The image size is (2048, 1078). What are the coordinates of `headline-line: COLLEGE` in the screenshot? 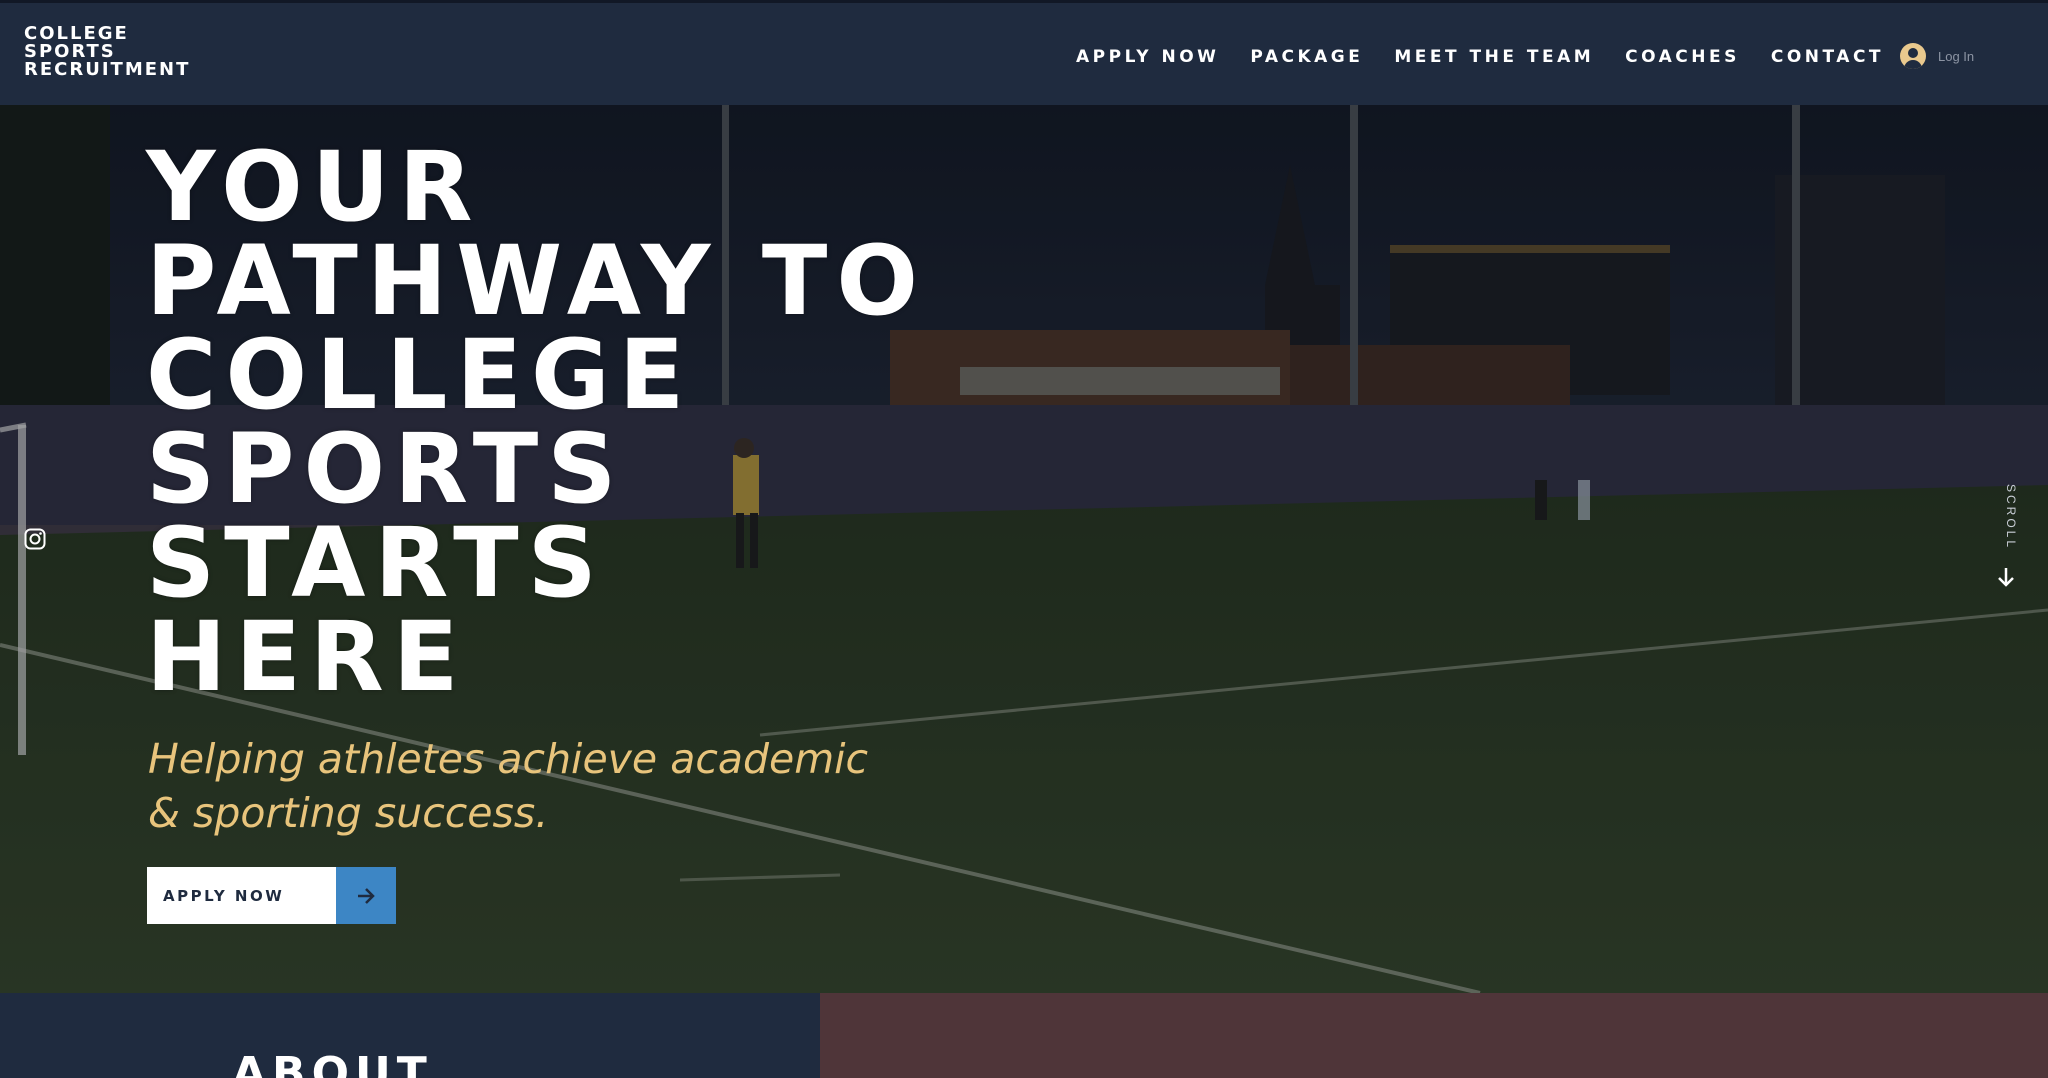 It's located at (420, 375).